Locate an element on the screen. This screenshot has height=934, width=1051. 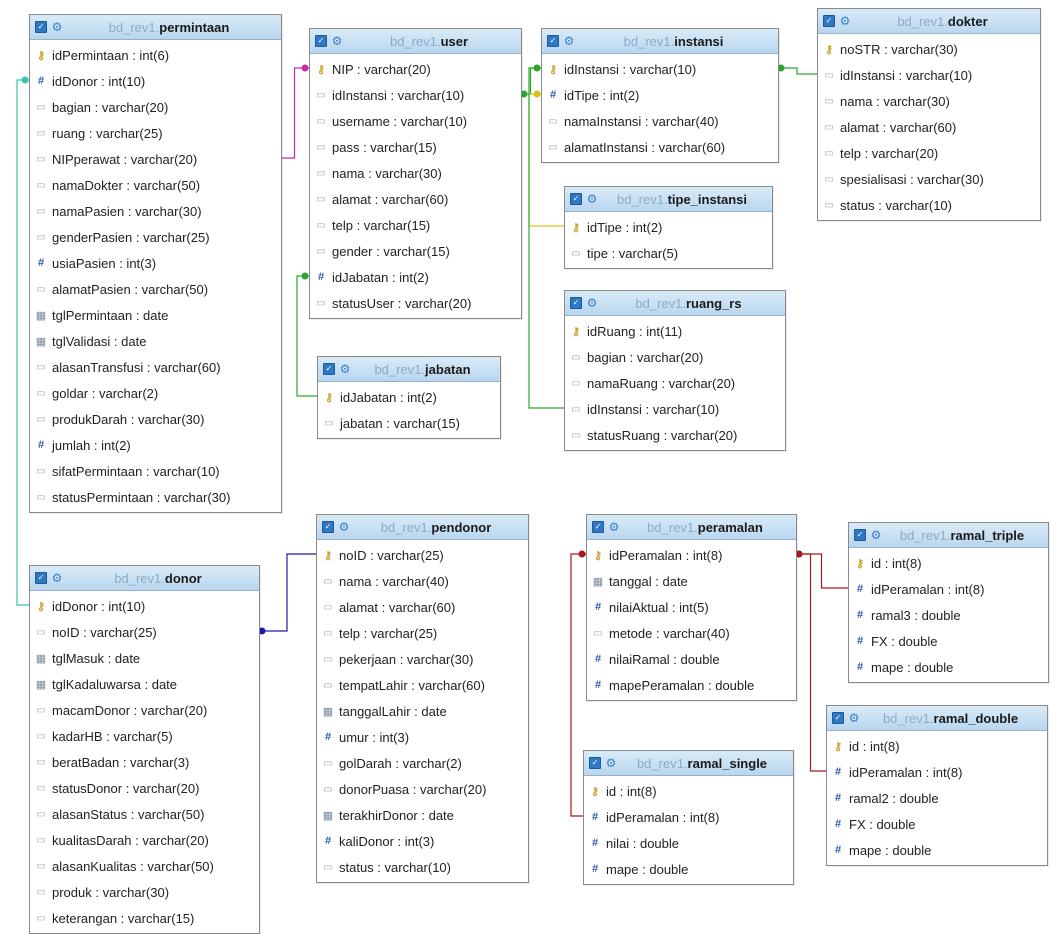
column-row: # nilai : double is located at coordinates (688, 843).